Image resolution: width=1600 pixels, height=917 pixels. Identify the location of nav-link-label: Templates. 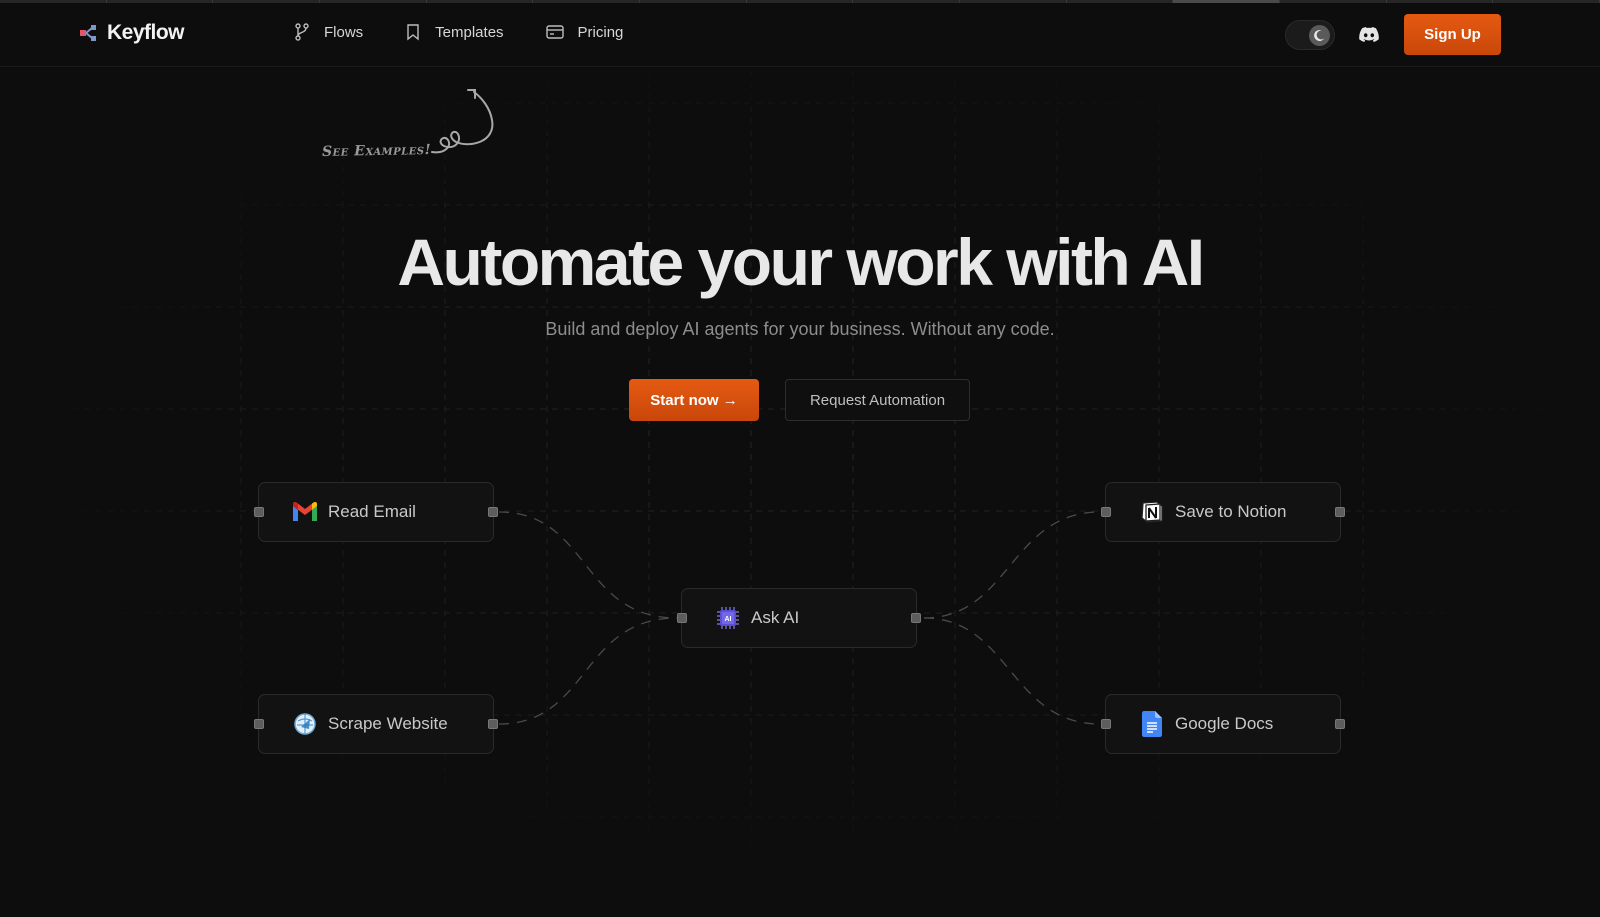
(469, 32).